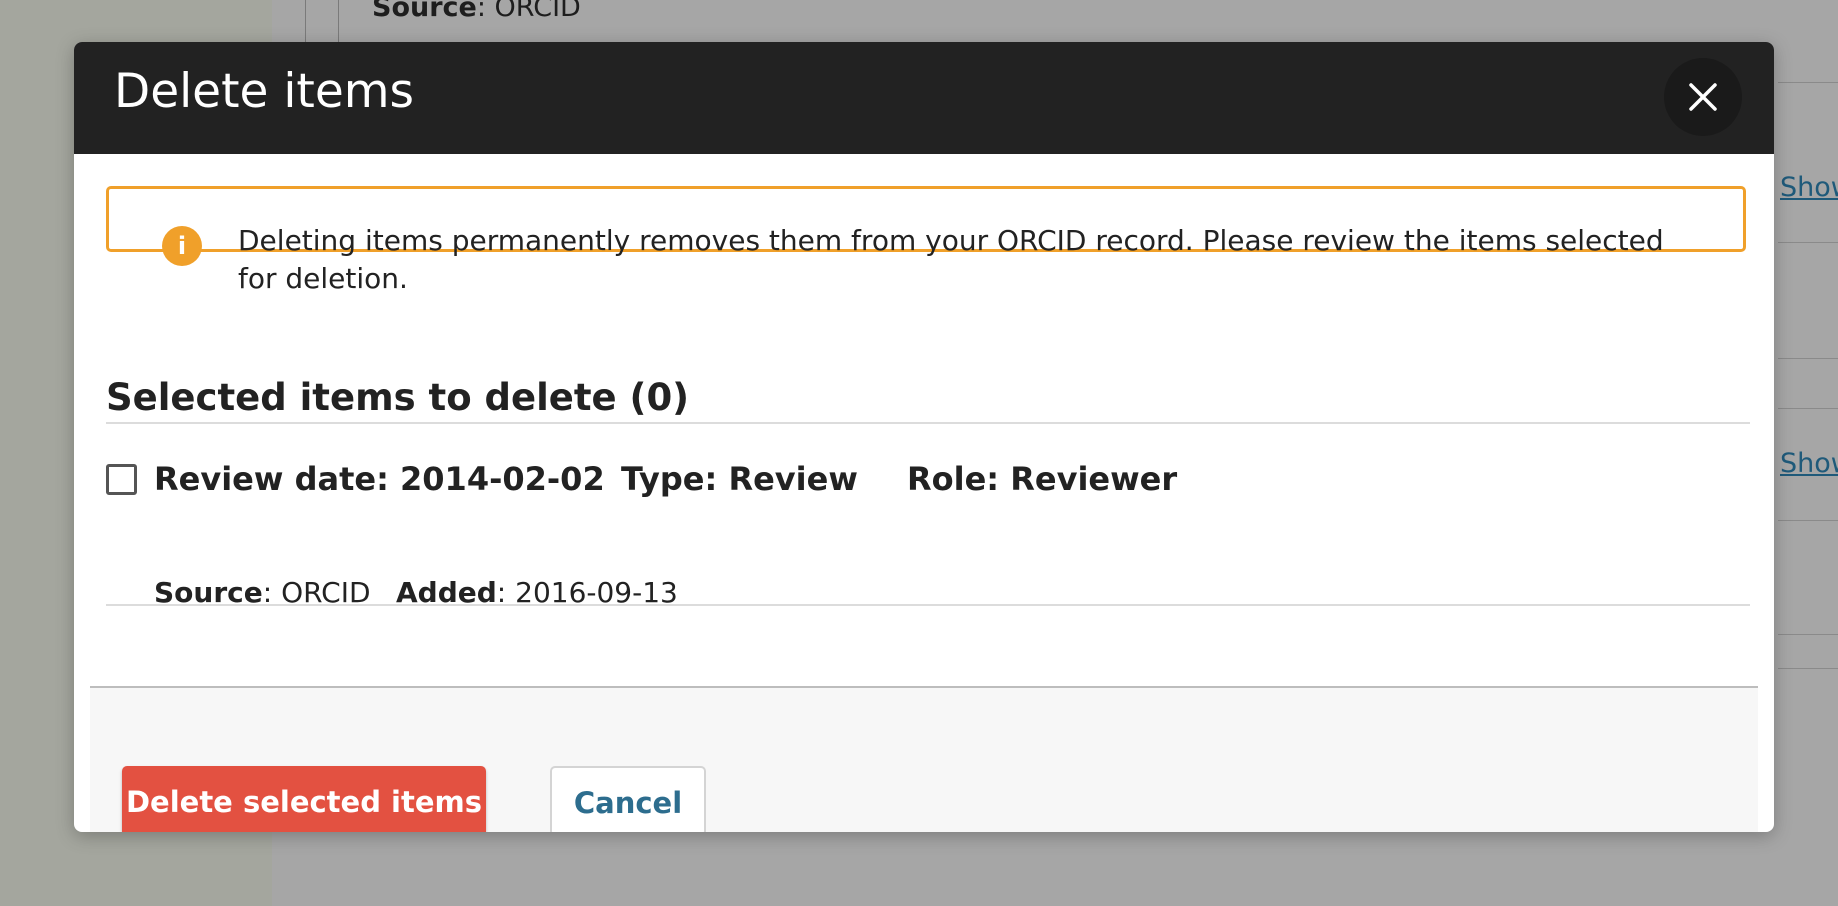  What do you see at coordinates (398, 397) in the screenshot?
I see `selected-items-heading: Selected items to delete (0)` at bounding box center [398, 397].